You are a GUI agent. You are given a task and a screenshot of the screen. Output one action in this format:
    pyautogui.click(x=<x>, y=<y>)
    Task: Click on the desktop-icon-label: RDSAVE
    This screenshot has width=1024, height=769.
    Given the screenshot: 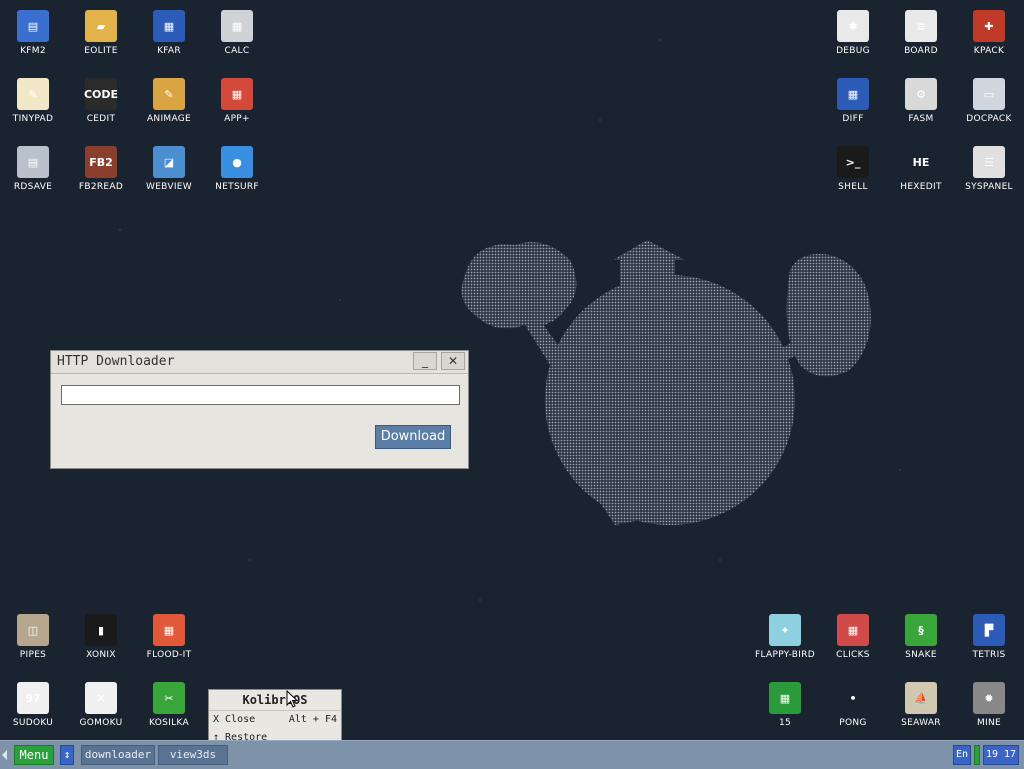 What is the action you would take?
    pyautogui.click(x=33, y=187)
    